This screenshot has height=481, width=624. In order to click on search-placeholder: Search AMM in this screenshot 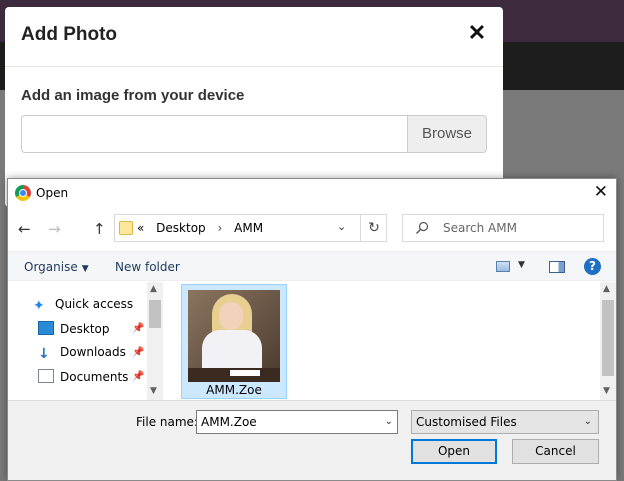, I will do `click(480, 228)`.